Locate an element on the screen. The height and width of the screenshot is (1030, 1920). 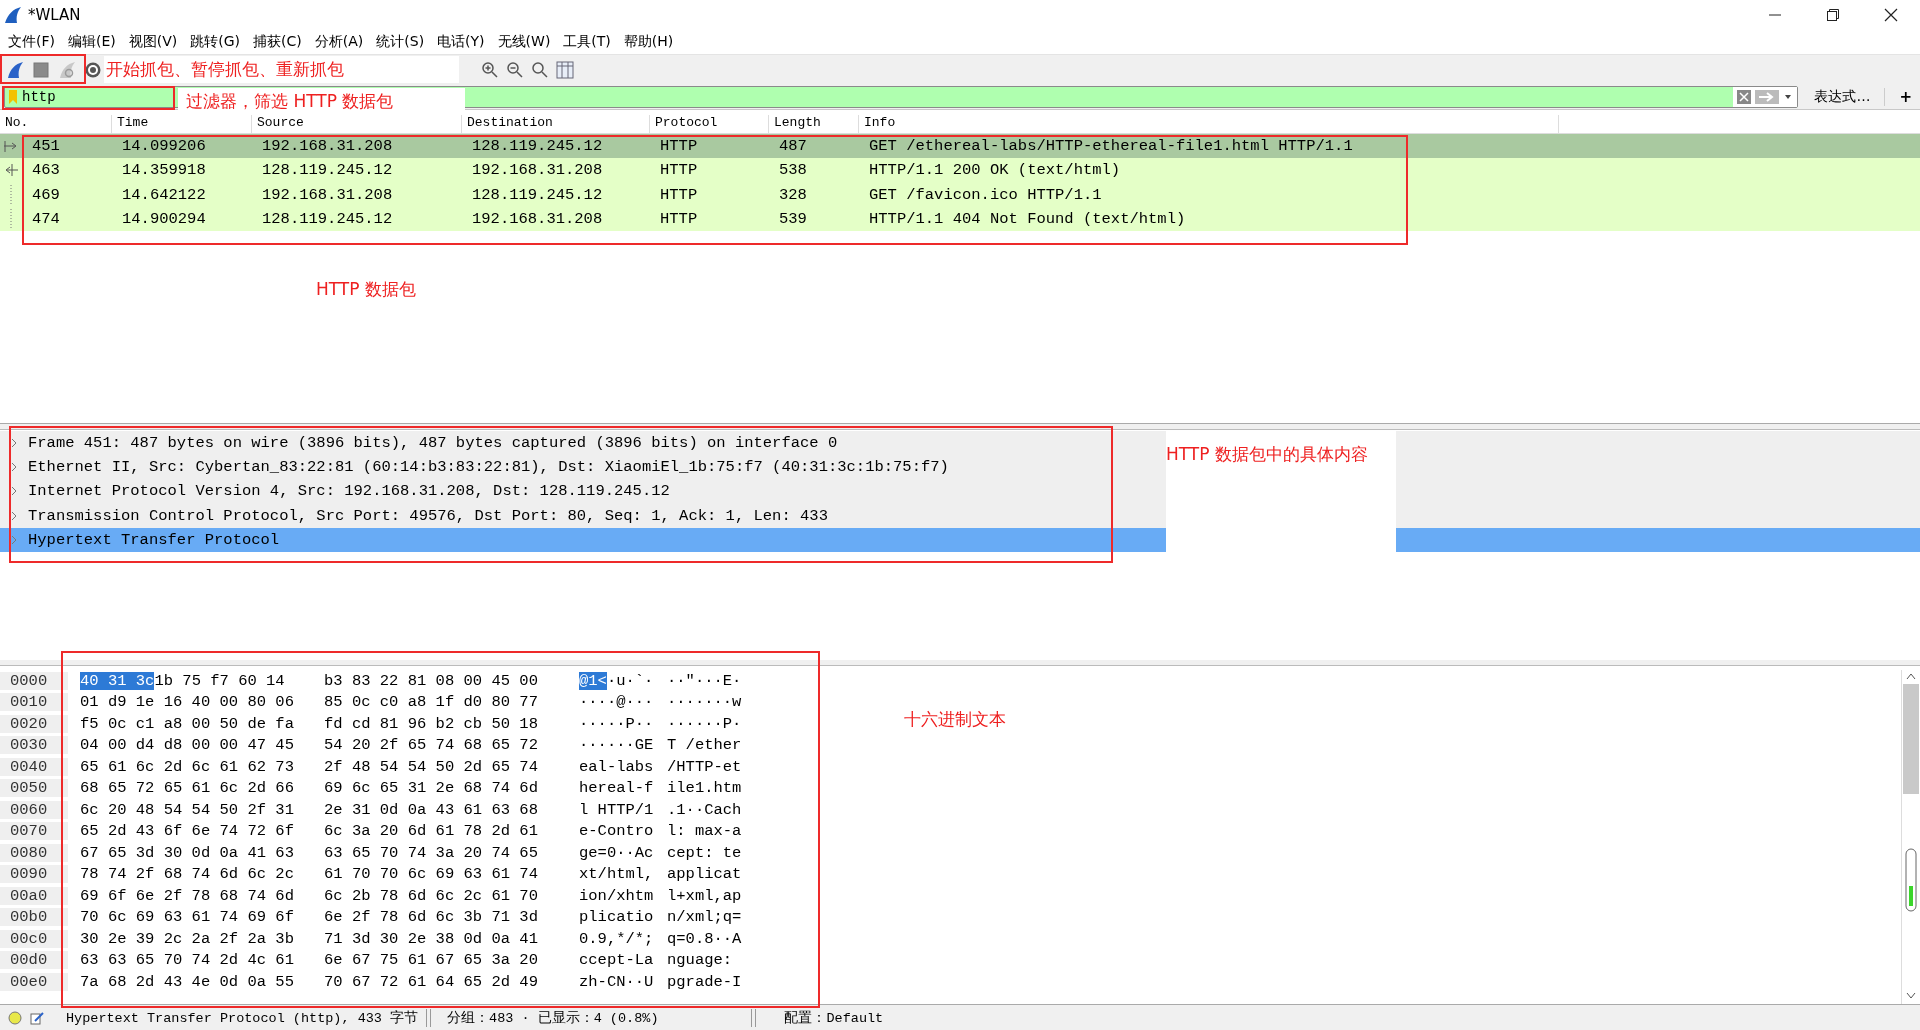
menu-item: 电话(Y) is located at coordinates (461, 42).